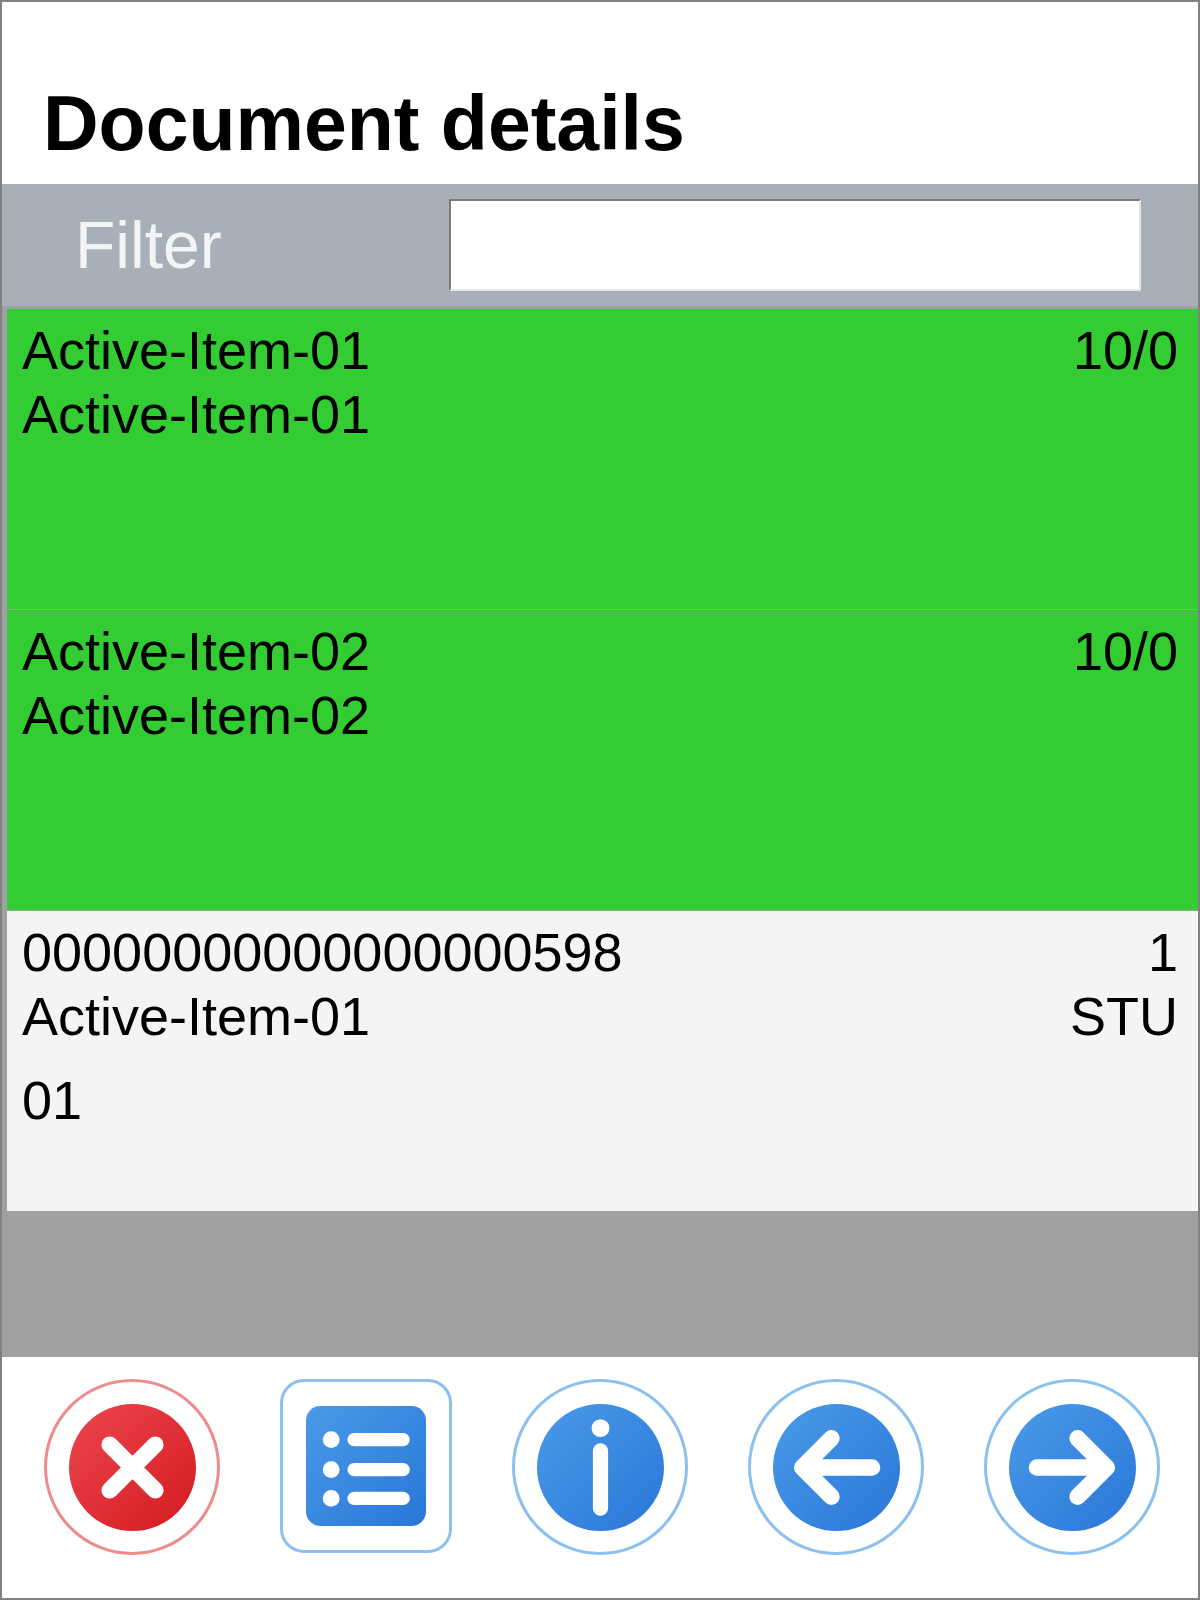  Describe the element at coordinates (1072, 1467) in the screenshot. I see `arrow-right-icon` at that location.